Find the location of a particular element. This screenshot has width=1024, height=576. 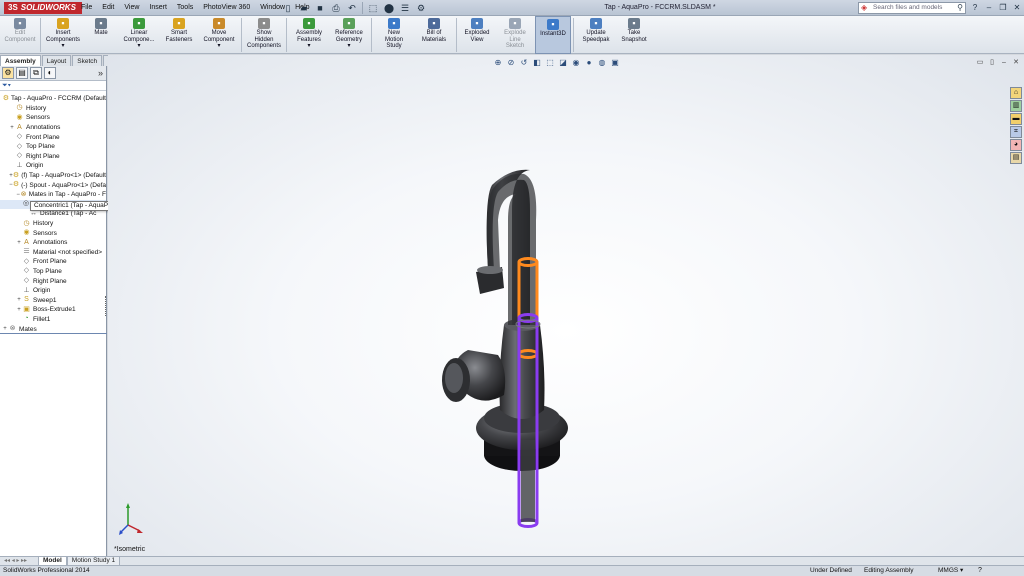

tree-item: − ⊗ Mates in Tap - AquaPro - F is located at coordinates (53, 195).